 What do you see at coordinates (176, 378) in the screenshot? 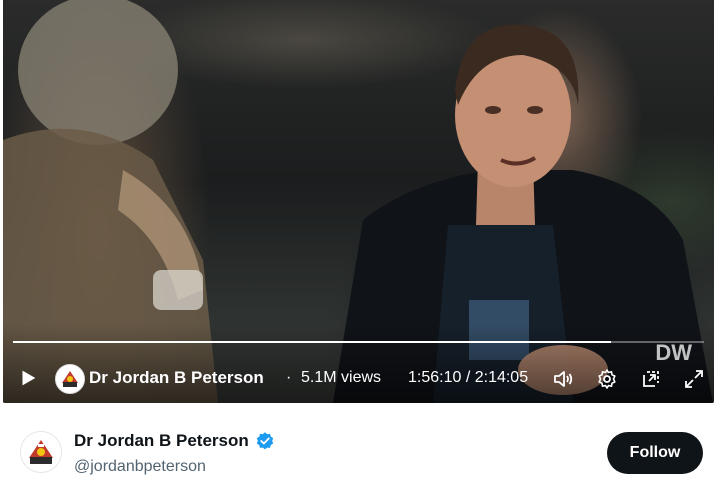
I see `channel-name: Dr Jordan B Peterson` at bounding box center [176, 378].